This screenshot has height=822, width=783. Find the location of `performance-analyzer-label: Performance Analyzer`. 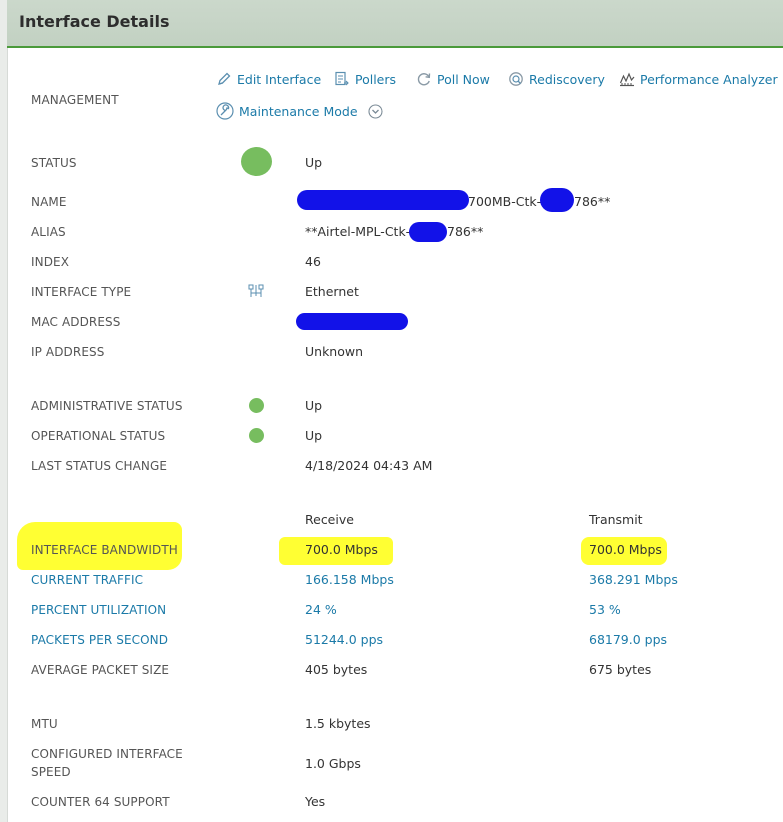

performance-analyzer-label: Performance Analyzer is located at coordinates (709, 79).